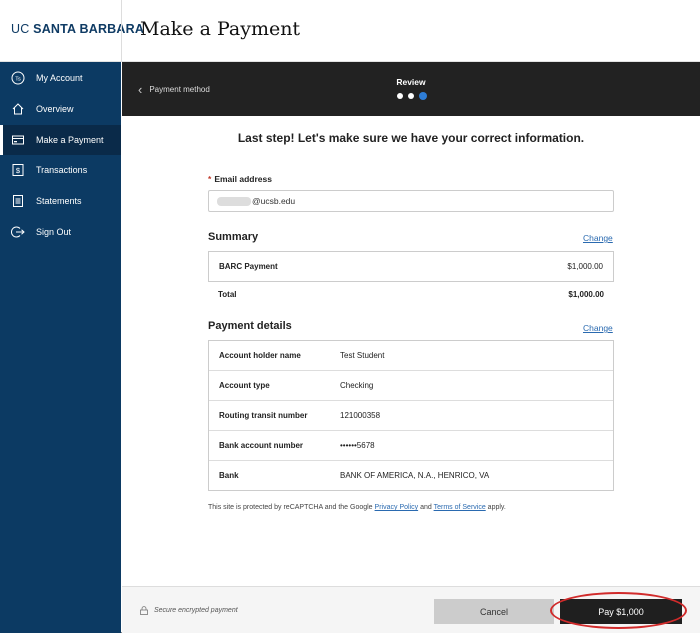  What do you see at coordinates (397, 507) in the screenshot?
I see `privacy-policy-link: Privacy Policy` at bounding box center [397, 507].